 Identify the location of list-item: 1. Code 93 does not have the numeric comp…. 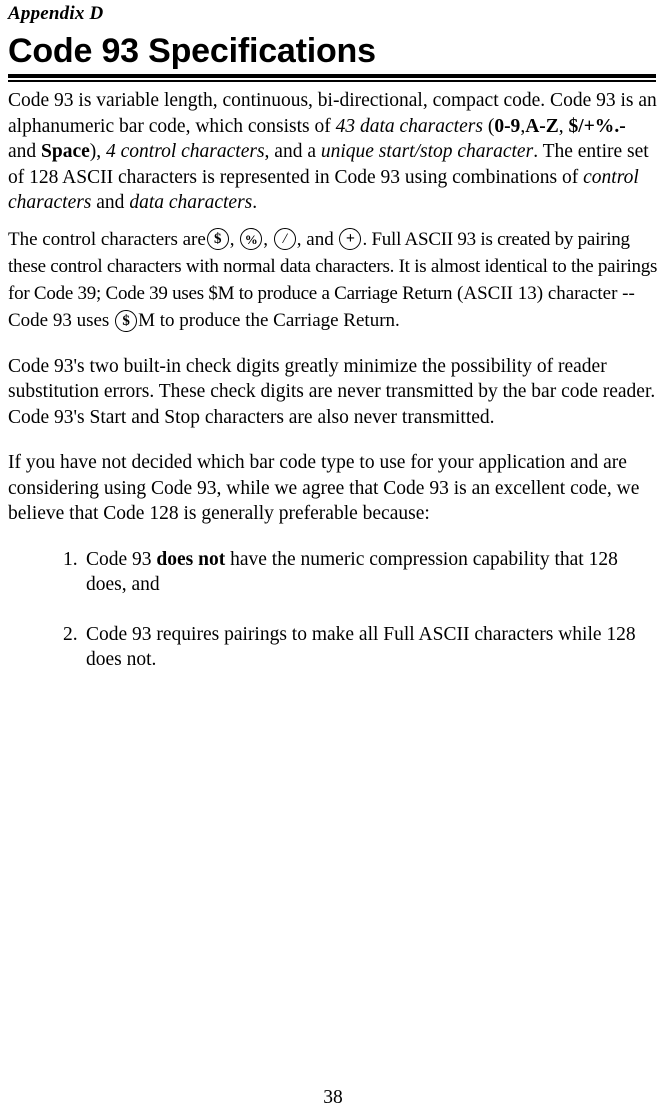
(333, 572).